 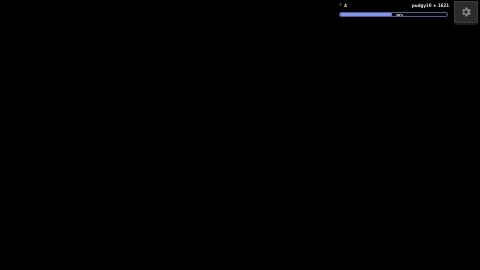 I want to click on gear-icon, so click(x=466, y=12).